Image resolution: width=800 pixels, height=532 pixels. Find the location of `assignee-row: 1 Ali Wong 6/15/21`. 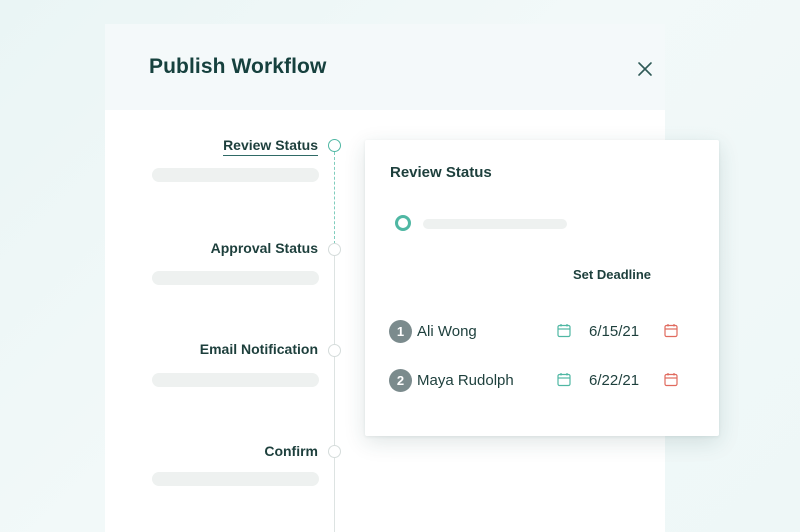

assignee-row: 1 Ali Wong 6/15/21 is located at coordinates (544, 332).